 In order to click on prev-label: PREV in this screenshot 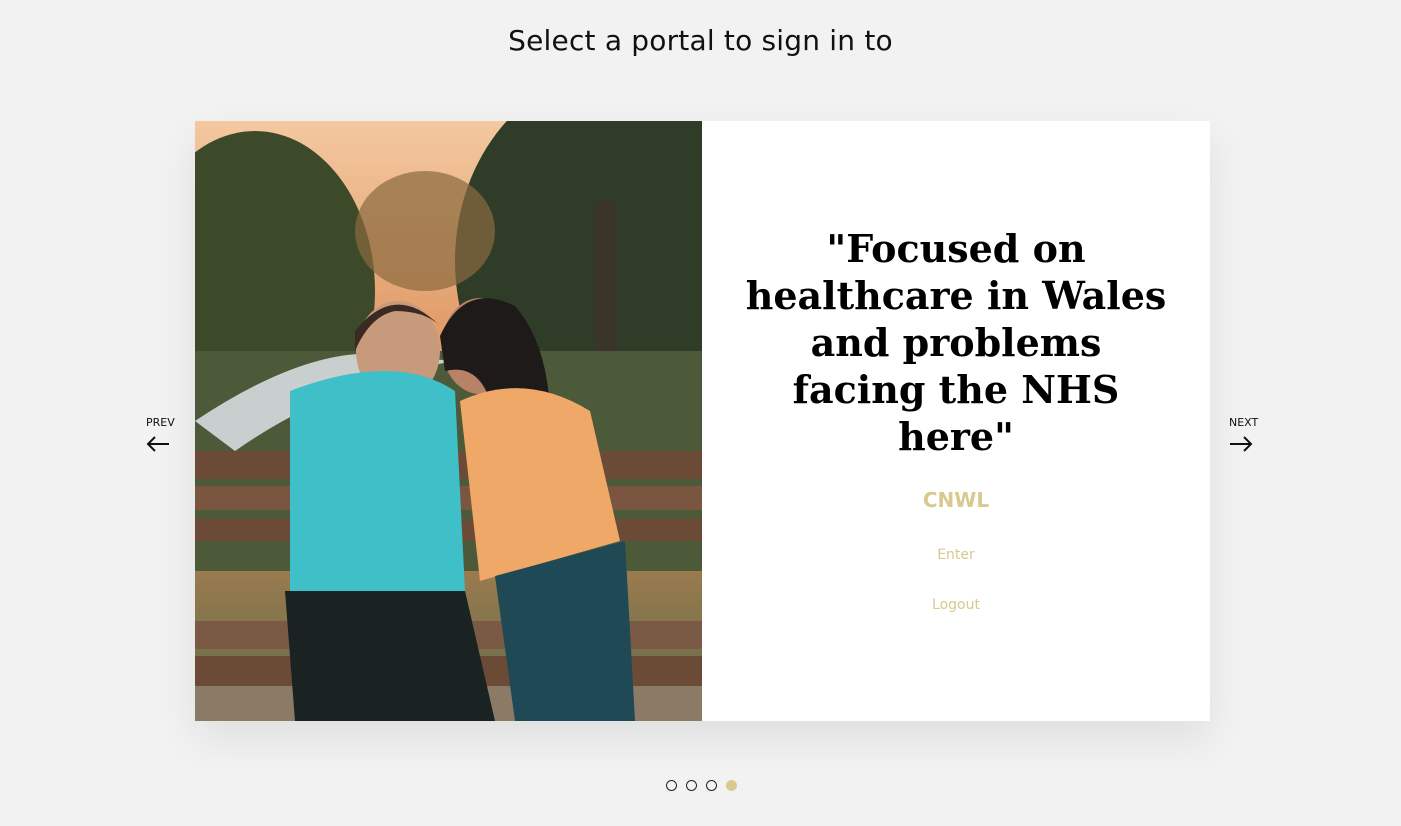, I will do `click(160, 422)`.